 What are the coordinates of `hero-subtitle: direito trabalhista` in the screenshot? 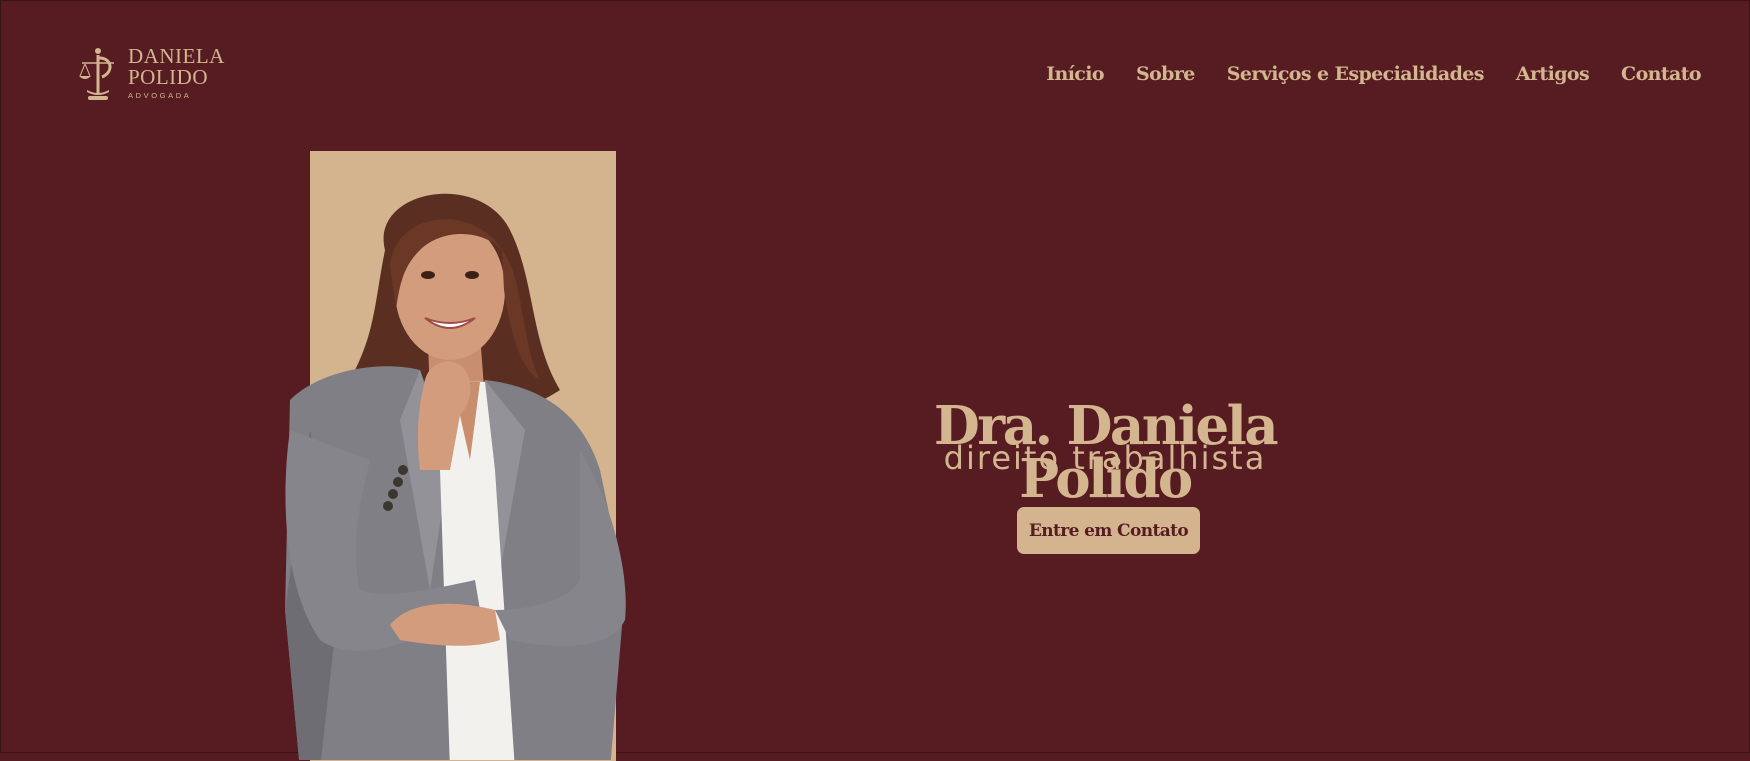 It's located at (1105, 458).